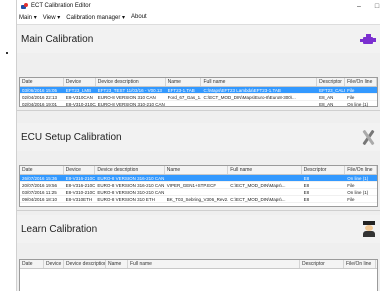  What do you see at coordinates (126, 97) in the screenshot?
I see `cell-device-description: EURO-8 VERSION 310 CAN` at bounding box center [126, 97].